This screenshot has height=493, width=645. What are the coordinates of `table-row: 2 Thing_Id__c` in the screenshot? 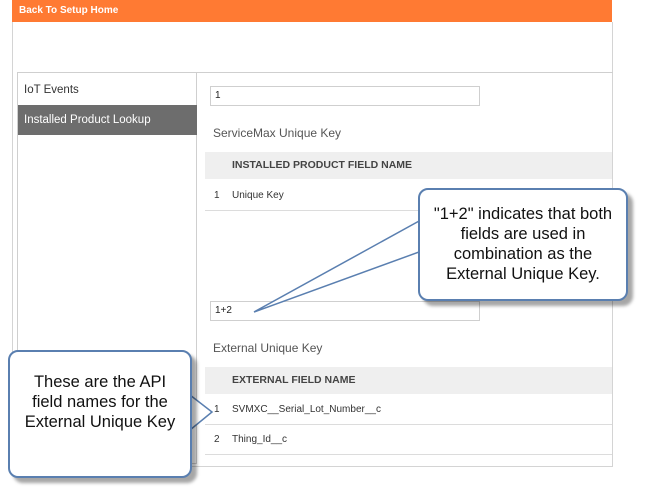 It's located at (408, 440).